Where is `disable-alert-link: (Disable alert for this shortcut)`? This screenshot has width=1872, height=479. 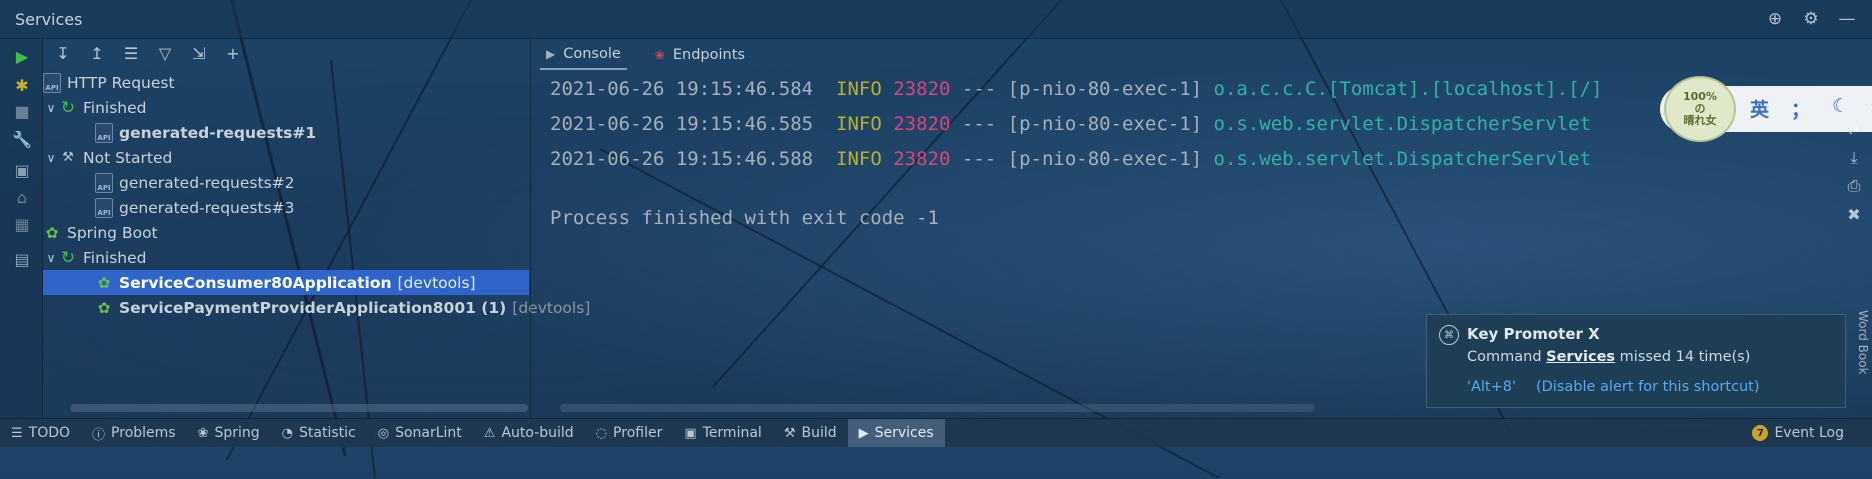
disable-alert-link: (Disable alert for this shortcut) is located at coordinates (1648, 387).